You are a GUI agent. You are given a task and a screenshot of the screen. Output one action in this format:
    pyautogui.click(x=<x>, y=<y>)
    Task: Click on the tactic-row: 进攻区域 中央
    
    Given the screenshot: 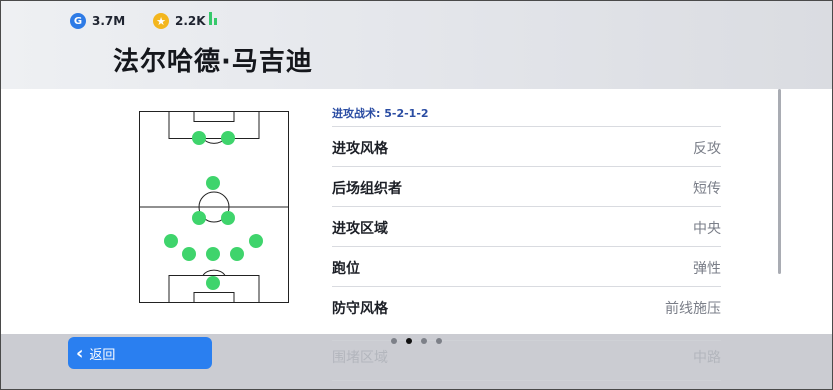 What is the action you would take?
    pyautogui.click(x=526, y=226)
    